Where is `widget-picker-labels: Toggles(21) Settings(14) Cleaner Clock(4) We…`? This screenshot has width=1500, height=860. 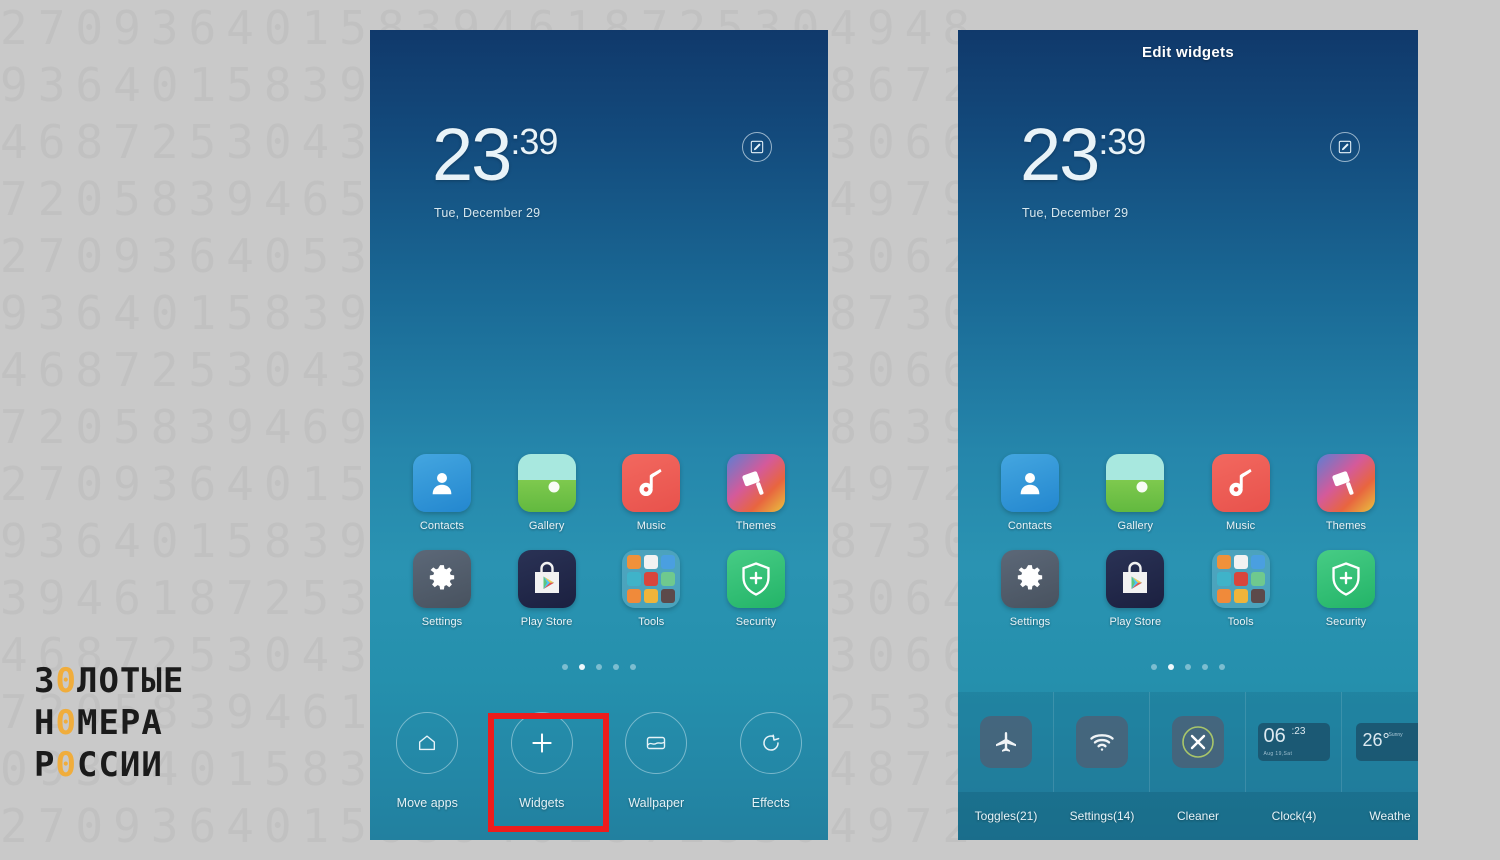
widget-picker-labels: Toggles(21) Settings(14) Cleaner Clock(4) We… is located at coordinates (1188, 816).